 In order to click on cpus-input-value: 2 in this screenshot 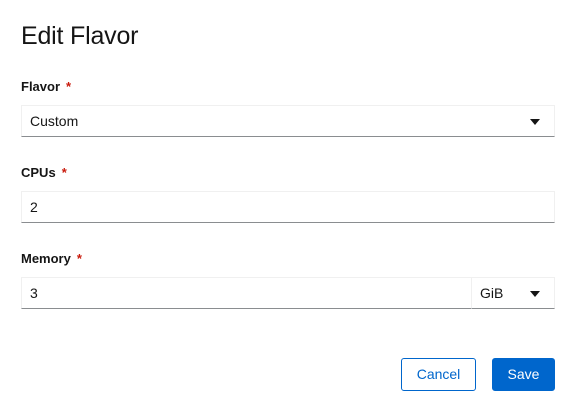, I will do `click(34, 207)`.